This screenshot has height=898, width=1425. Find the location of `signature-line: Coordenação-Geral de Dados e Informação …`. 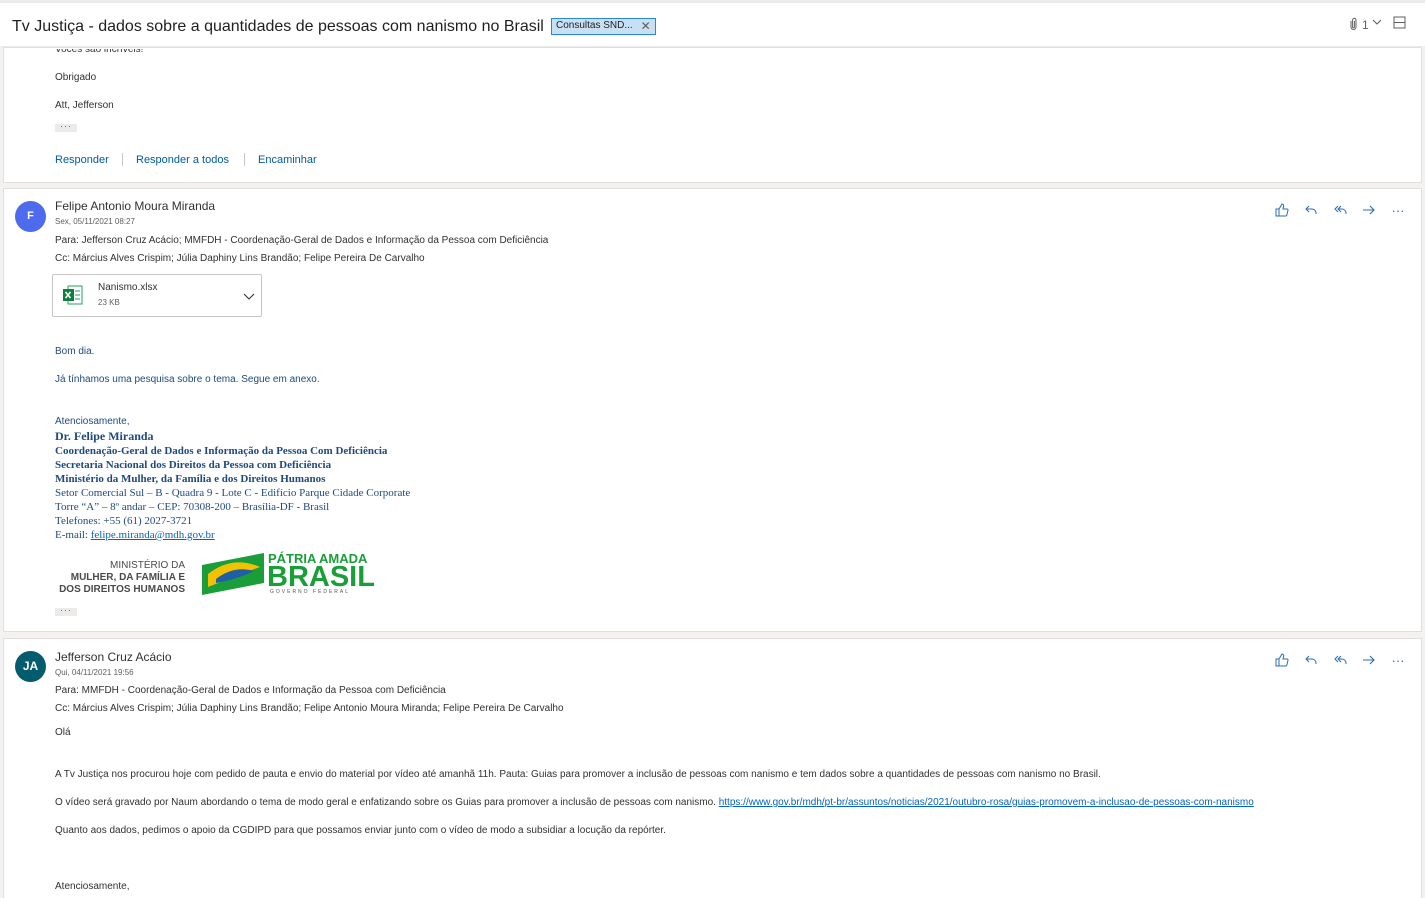

signature-line: Coordenação-Geral de Dados e Informação … is located at coordinates (221, 451).